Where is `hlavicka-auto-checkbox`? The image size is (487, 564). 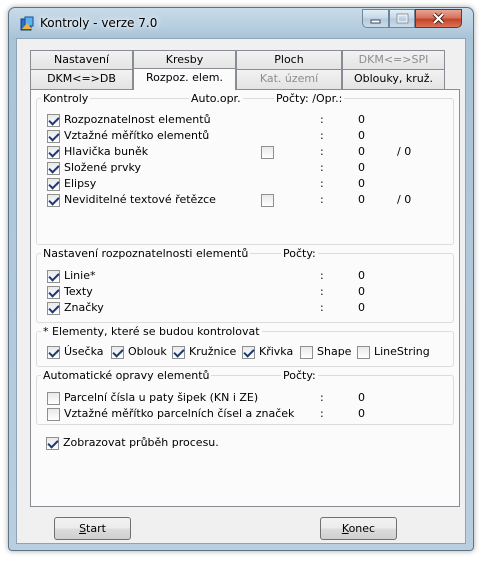
hlavicka-auto-checkbox is located at coordinates (267, 152).